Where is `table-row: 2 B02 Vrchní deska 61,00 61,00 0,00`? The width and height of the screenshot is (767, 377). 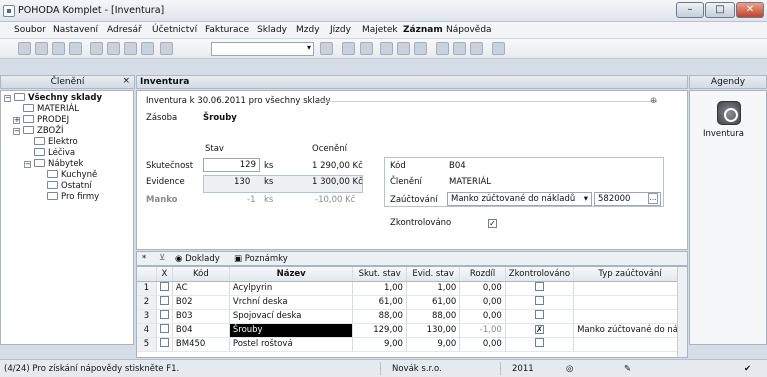 table-row: 2 B02 Vrchní deska 61,00 61,00 0,00 is located at coordinates (412, 302).